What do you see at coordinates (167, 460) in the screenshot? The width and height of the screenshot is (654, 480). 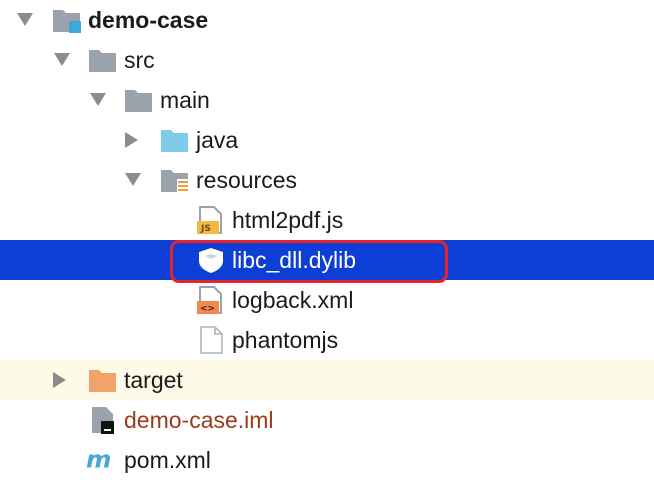 I see `tree-item-label: pom.xml` at bounding box center [167, 460].